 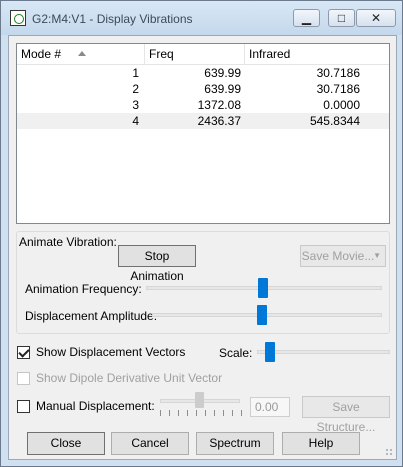 What do you see at coordinates (150, 443) in the screenshot?
I see `cancel-button: Cancel` at bounding box center [150, 443].